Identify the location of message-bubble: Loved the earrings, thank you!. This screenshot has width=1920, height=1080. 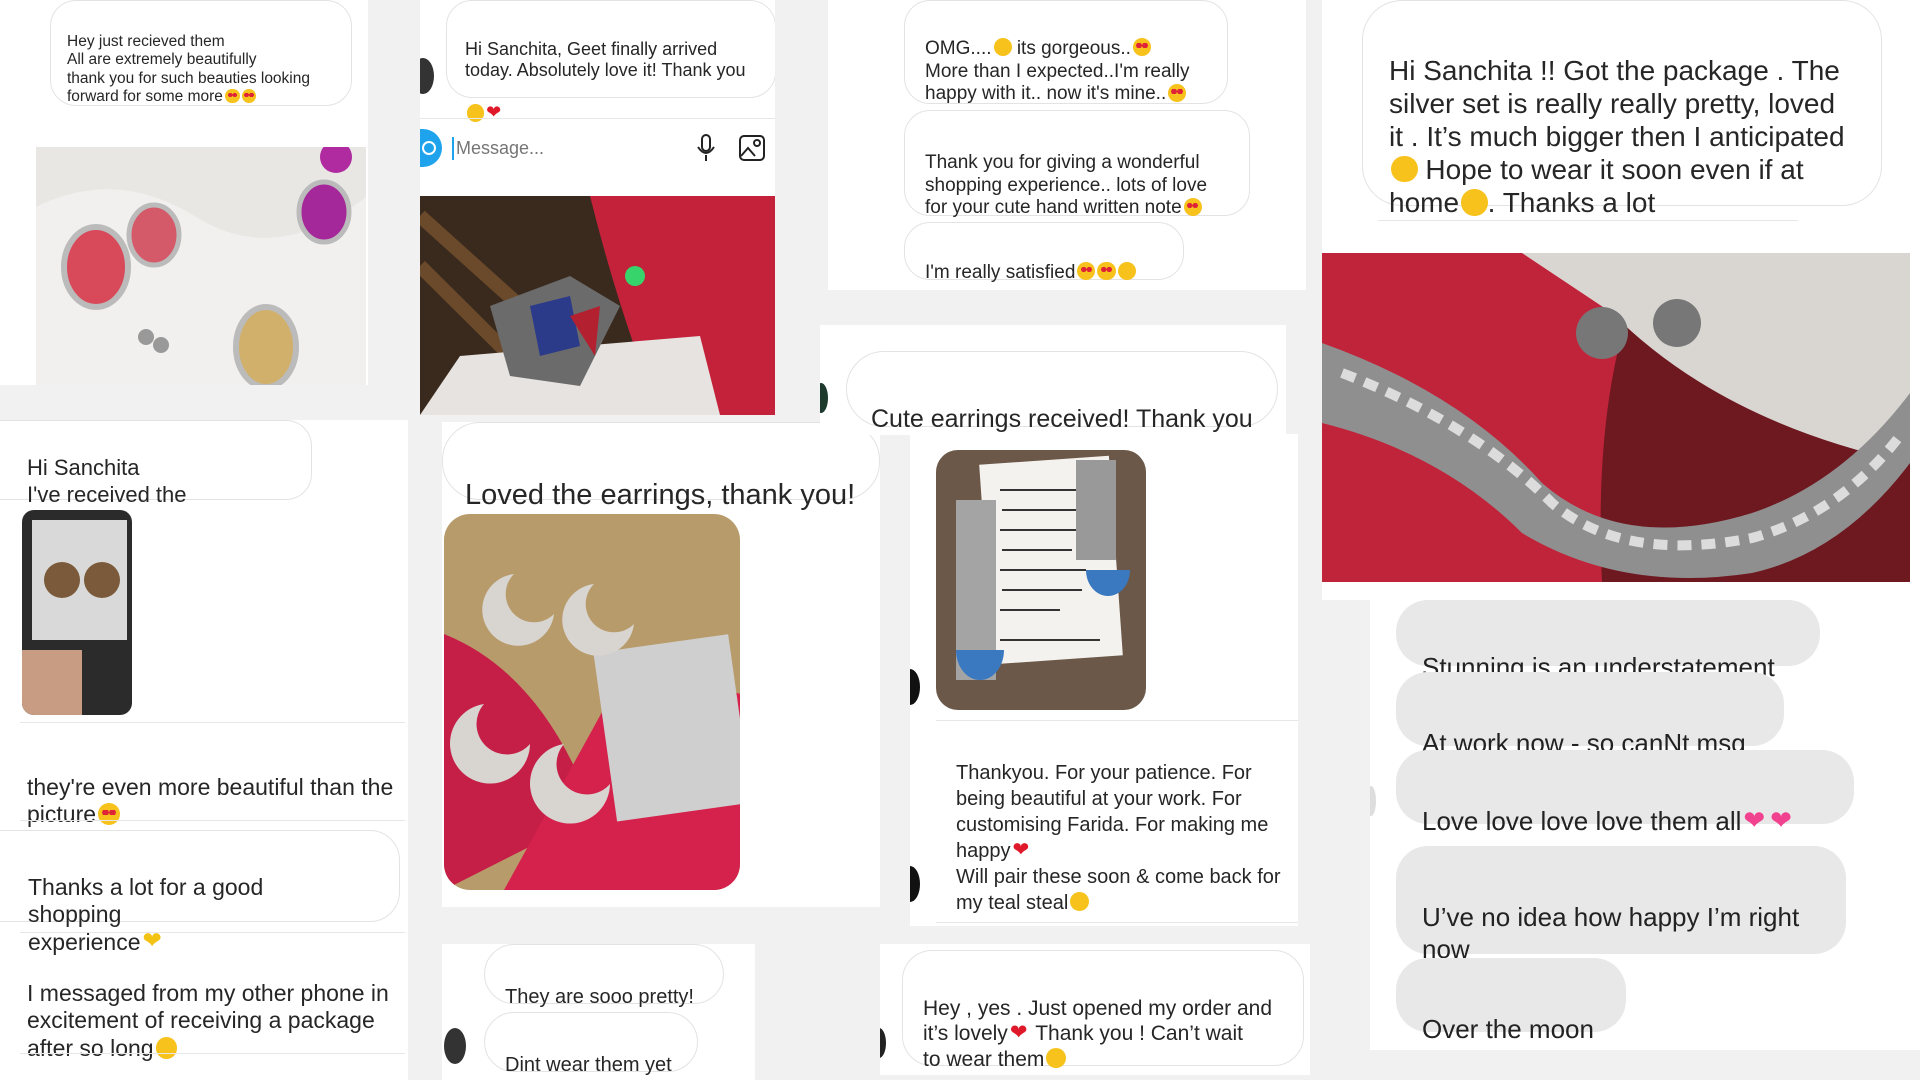
(661, 466).